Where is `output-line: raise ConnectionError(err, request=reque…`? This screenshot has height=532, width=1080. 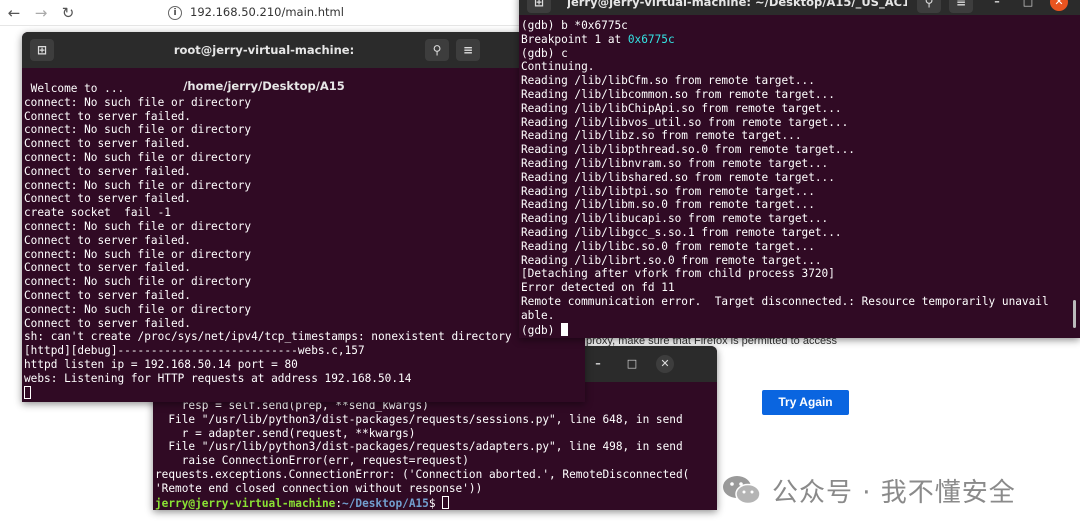
output-line: raise ConnectionError(err, request=reque… is located at coordinates (312, 461).